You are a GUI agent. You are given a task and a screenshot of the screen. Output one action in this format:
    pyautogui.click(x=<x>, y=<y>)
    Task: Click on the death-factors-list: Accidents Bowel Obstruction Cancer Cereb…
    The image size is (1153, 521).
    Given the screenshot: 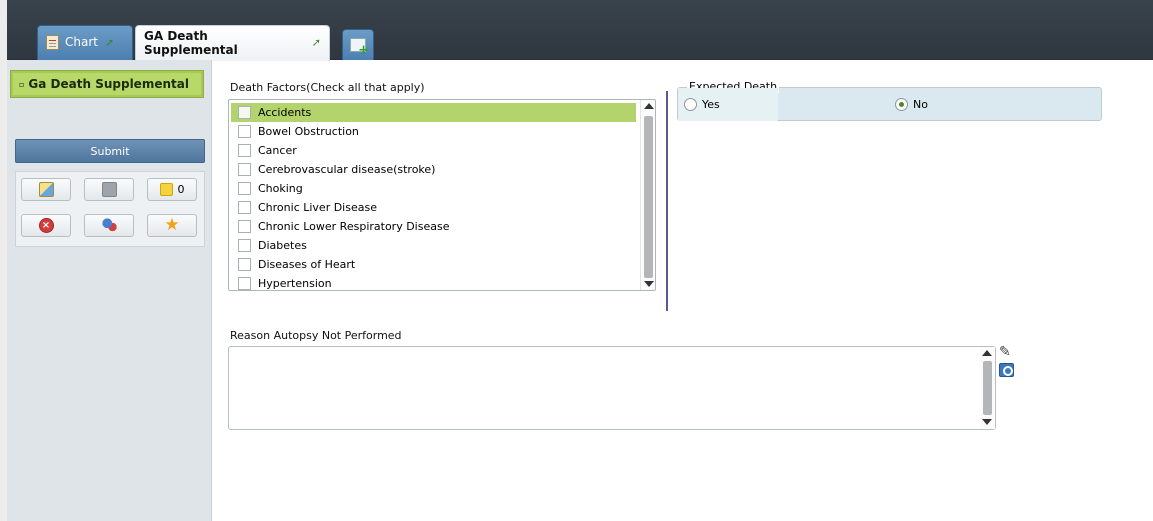 What is the action you would take?
    pyautogui.click(x=442, y=195)
    